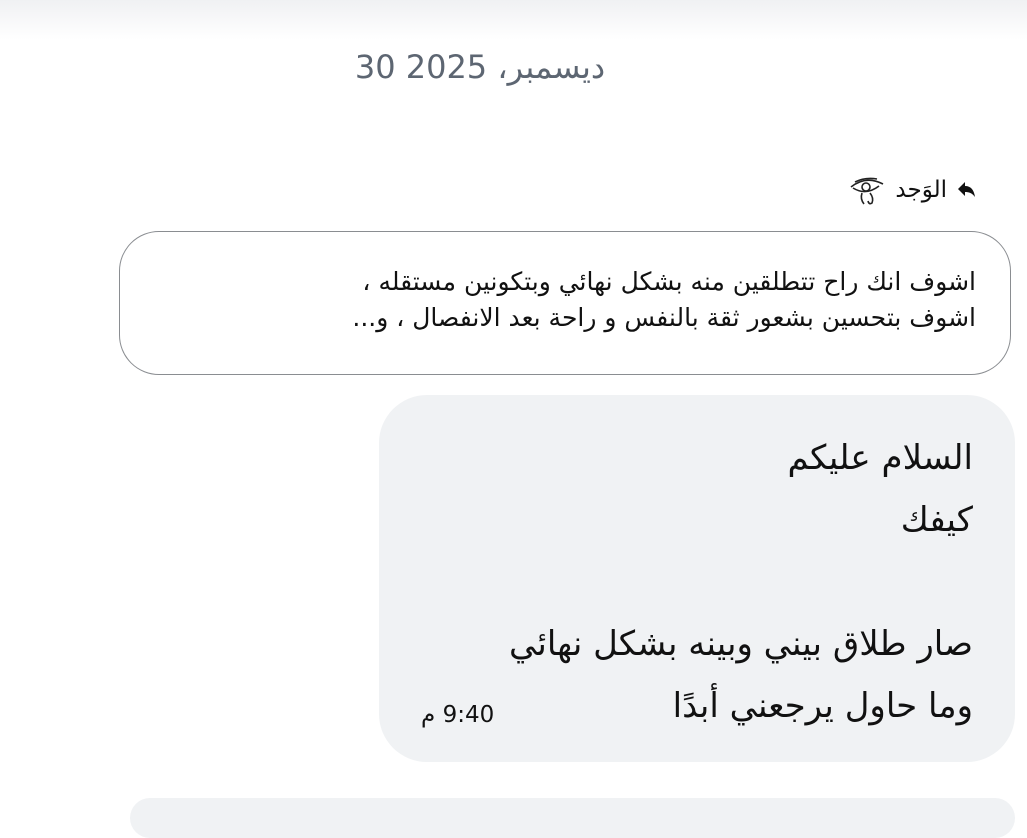 This screenshot has width=1027, height=838. Describe the element at coordinates (880, 458) in the screenshot. I see `message-line: السلام عليكم` at that location.